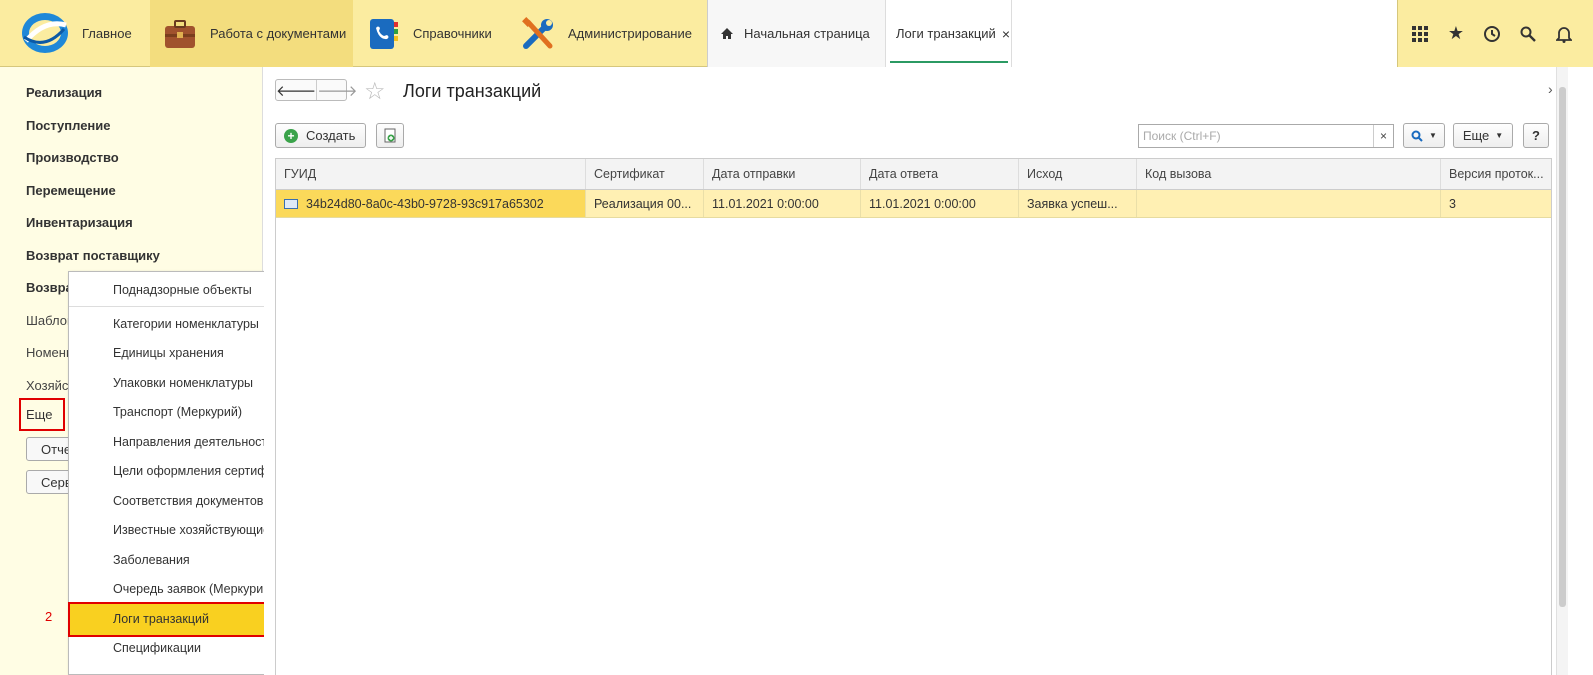 The image size is (1593, 675). I want to click on phonebook-icon, so click(384, 33).